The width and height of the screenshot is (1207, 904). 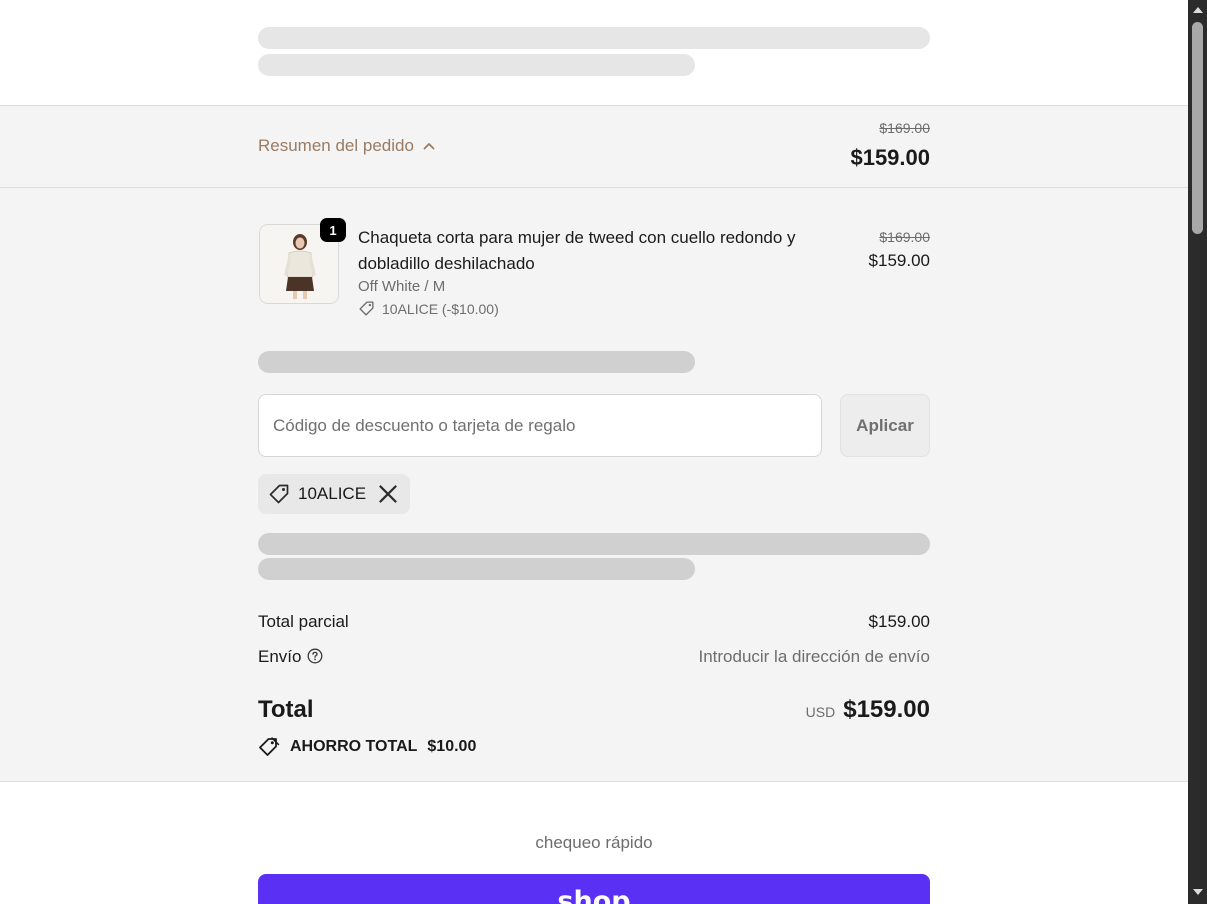 I want to click on product-variant: Off White / M, so click(x=402, y=286).